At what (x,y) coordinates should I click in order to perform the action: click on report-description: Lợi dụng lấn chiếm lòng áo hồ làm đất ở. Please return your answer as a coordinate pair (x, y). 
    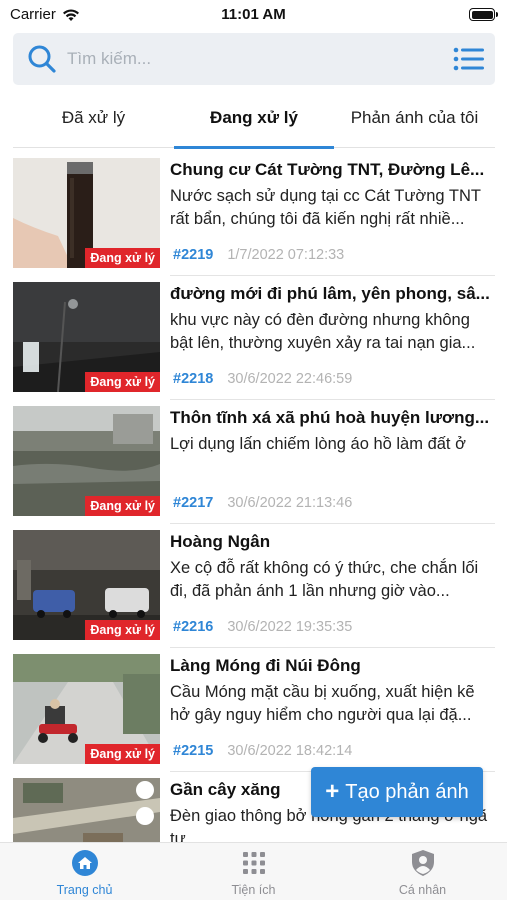
    Looking at the image, I should click on (318, 444).